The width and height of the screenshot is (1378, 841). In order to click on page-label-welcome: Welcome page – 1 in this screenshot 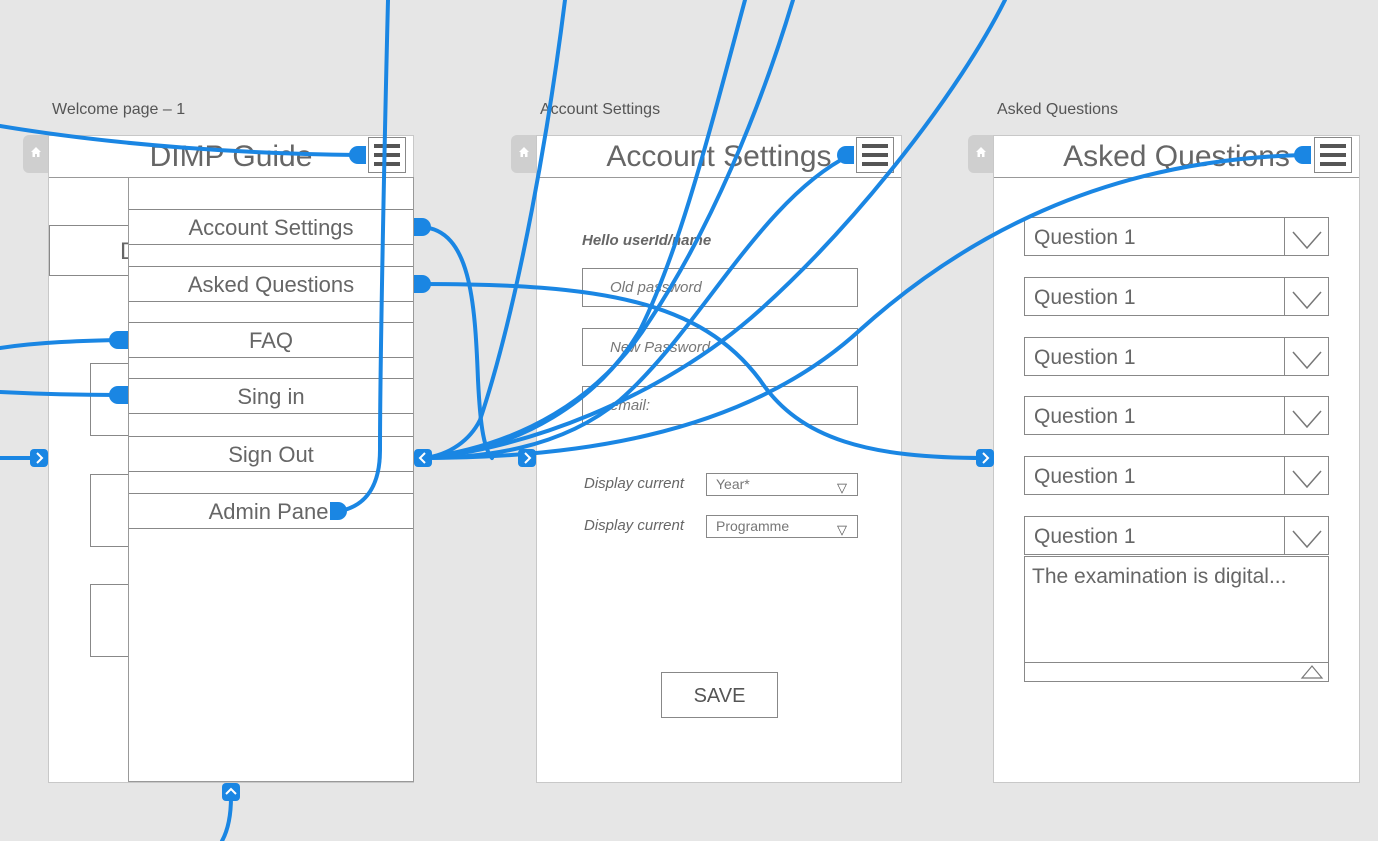, I will do `click(119, 109)`.